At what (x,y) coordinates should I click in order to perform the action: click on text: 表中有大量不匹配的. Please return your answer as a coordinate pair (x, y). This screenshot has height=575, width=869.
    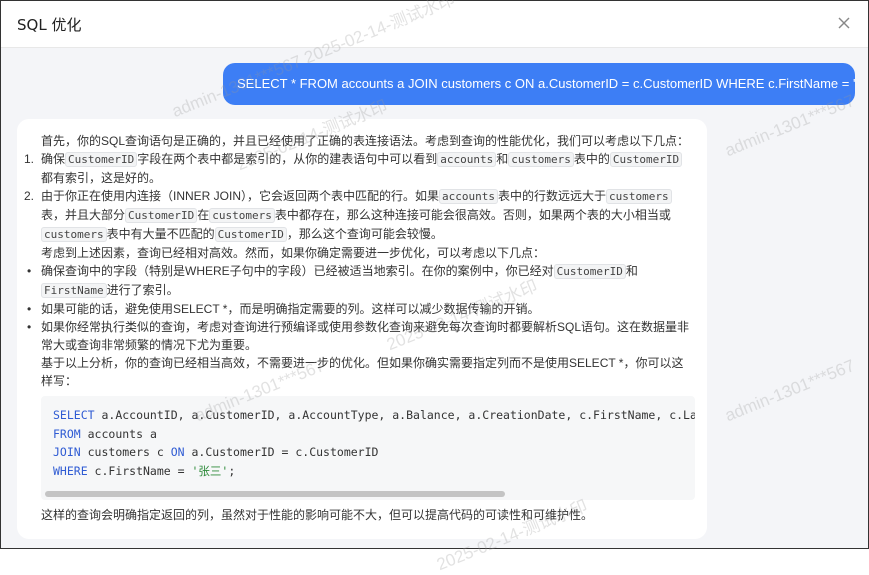
    Looking at the image, I should click on (160, 234).